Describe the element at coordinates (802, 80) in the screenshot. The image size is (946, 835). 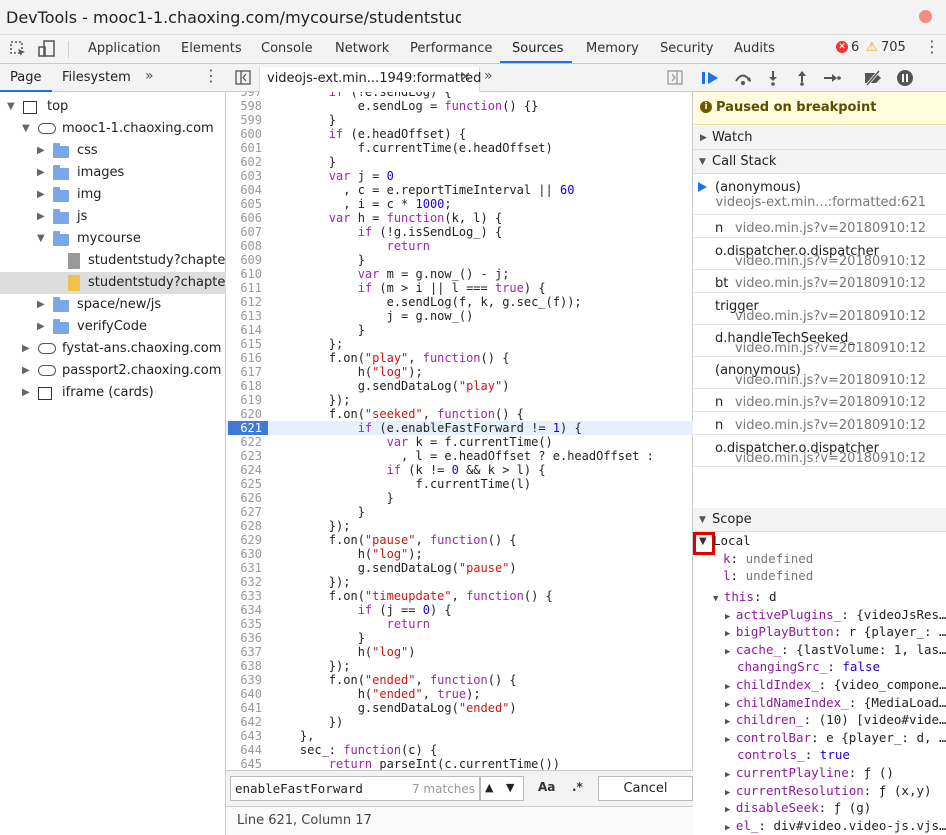
I see `step-out-icon` at that location.